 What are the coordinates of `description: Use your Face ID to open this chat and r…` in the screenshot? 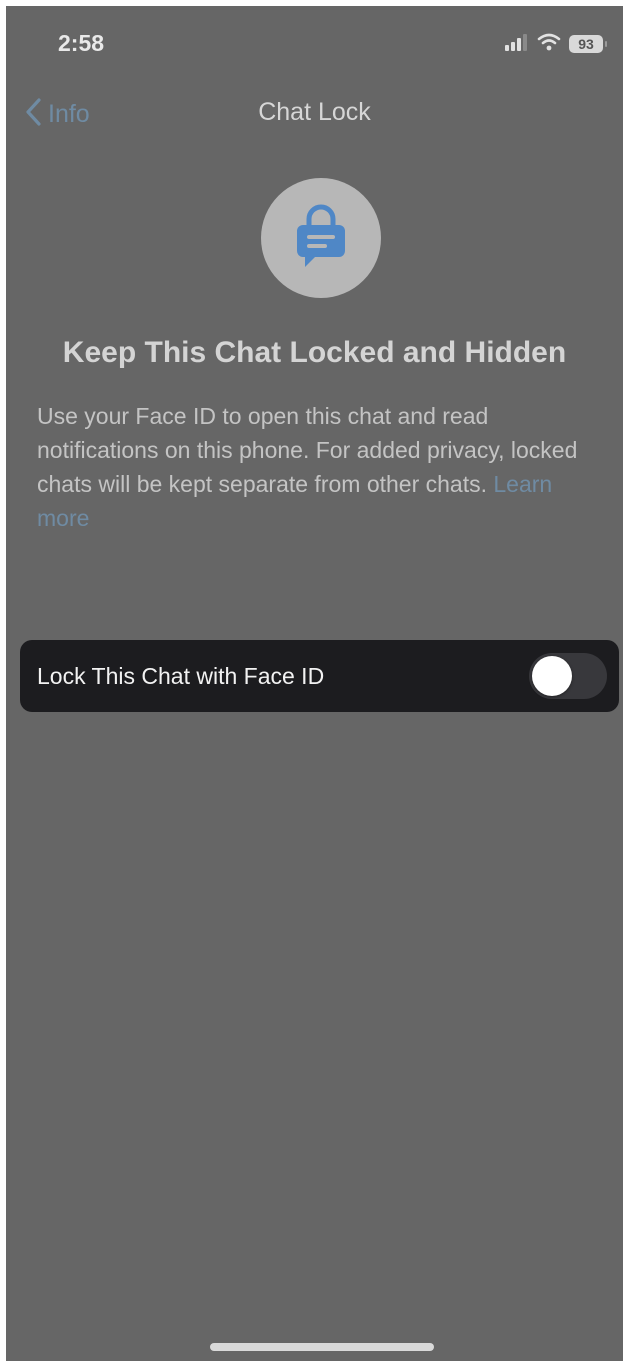 It's located at (317, 467).